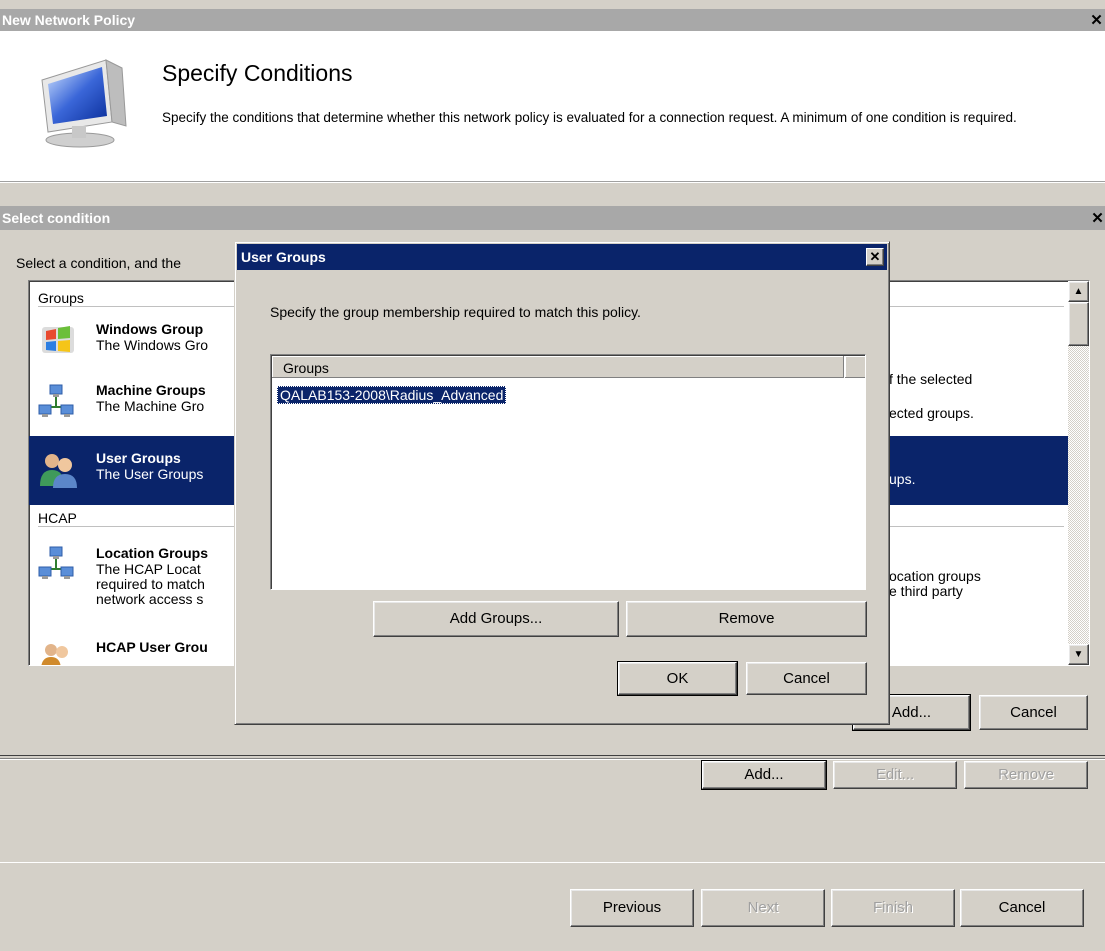  Describe the element at coordinates (746, 619) in the screenshot. I see `remove-group-button: Remove` at that location.